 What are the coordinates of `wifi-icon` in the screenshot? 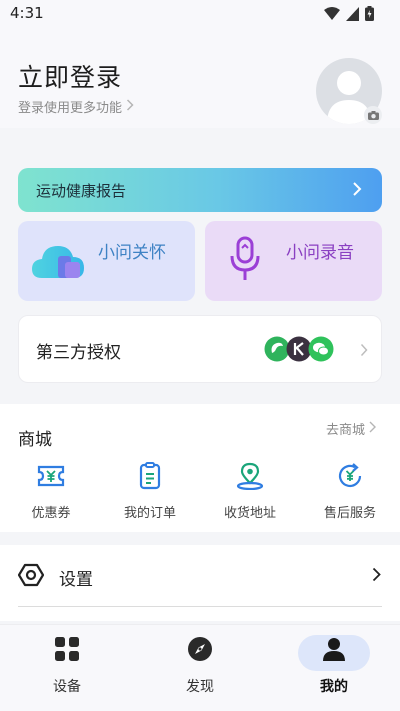 It's located at (332, 15).